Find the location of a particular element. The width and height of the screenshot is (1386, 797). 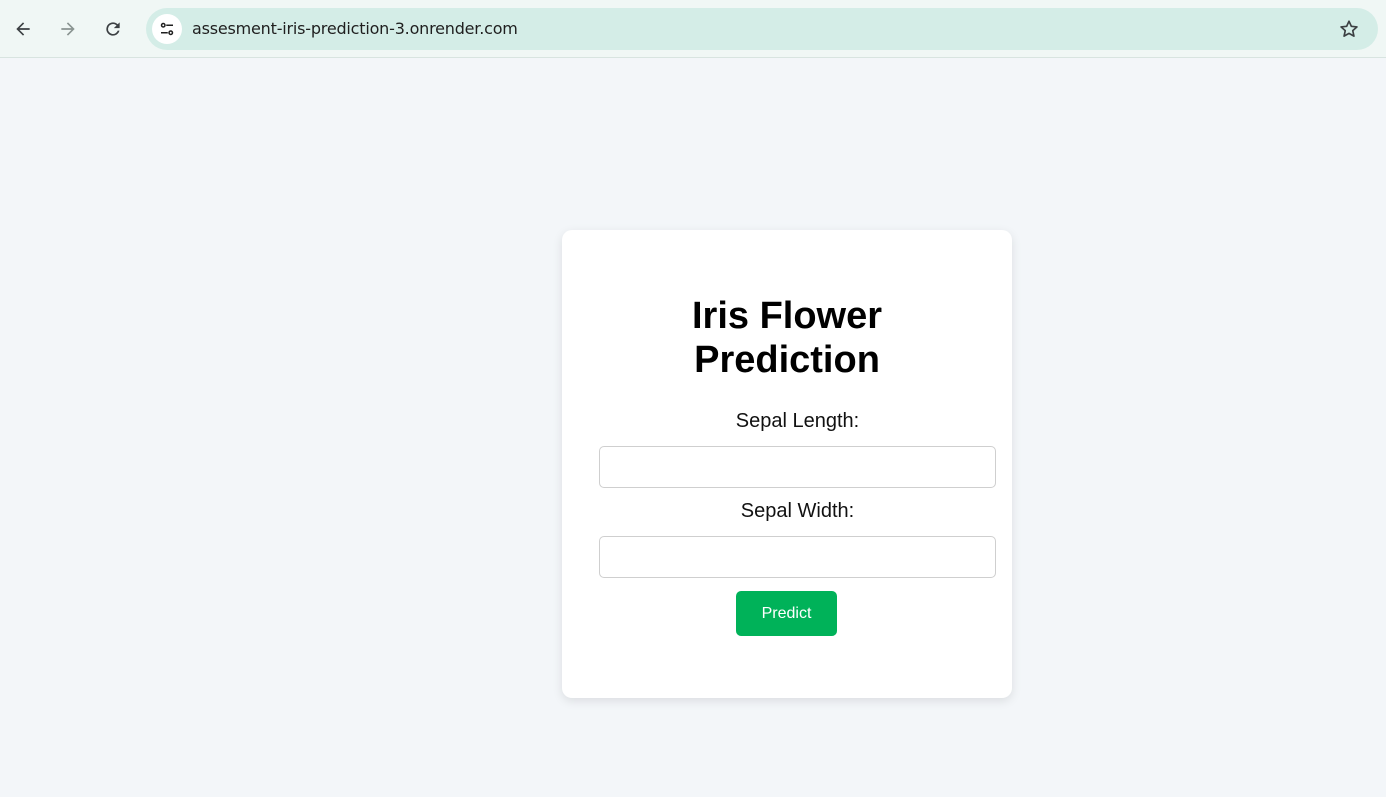

arrow-left-icon is located at coordinates (23, 29).